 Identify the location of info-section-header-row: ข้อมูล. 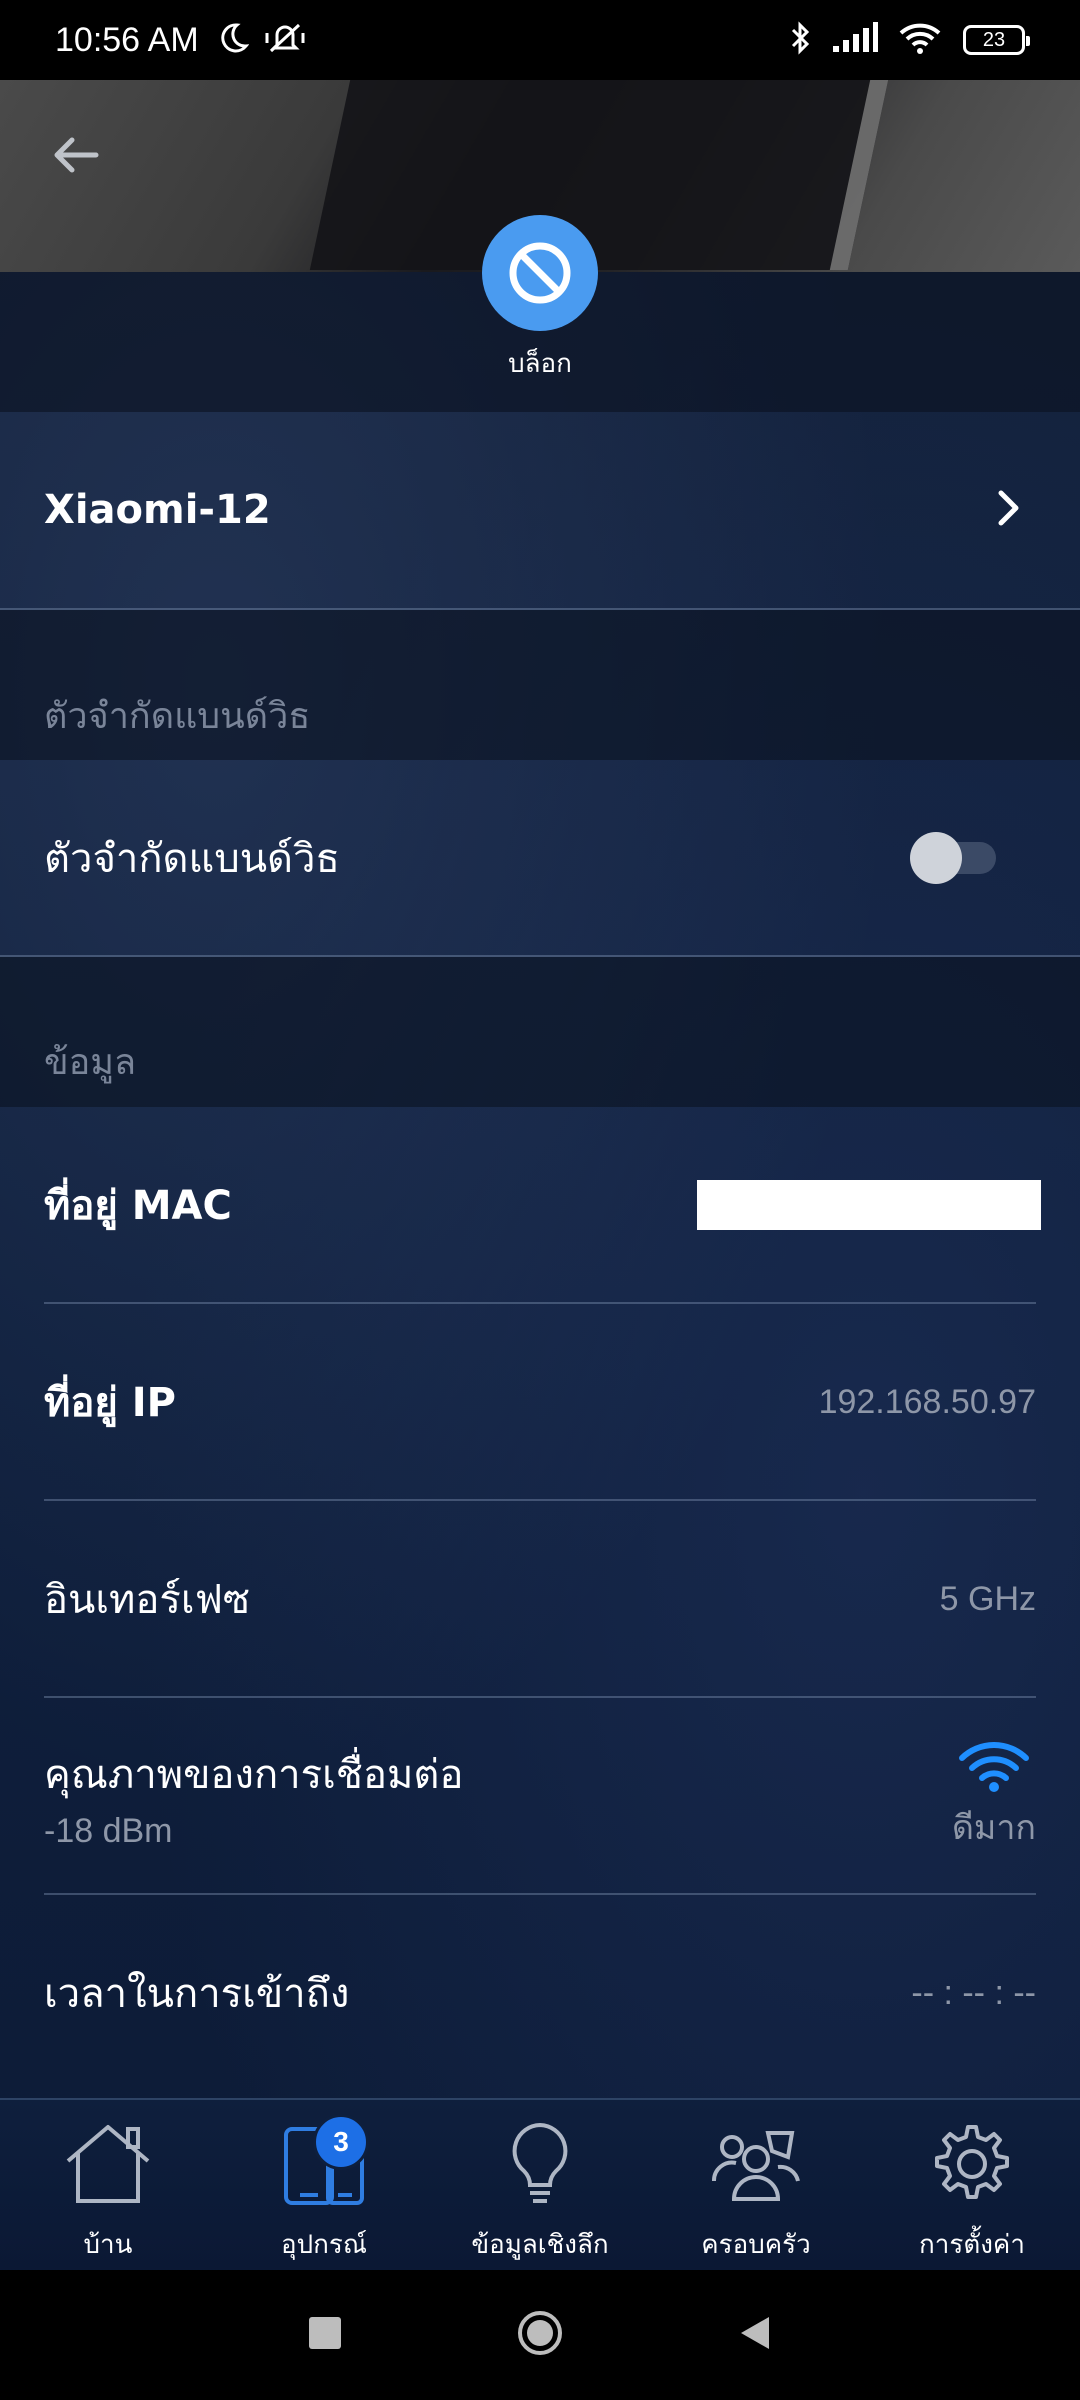
(540, 1061).